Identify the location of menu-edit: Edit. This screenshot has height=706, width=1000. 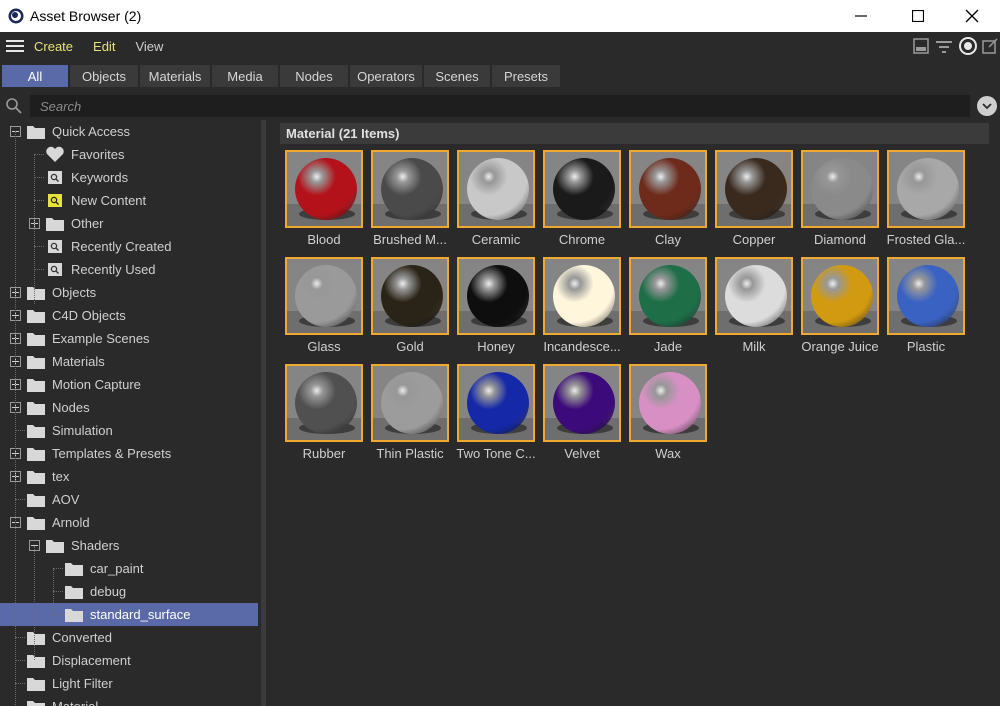
(104, 46).